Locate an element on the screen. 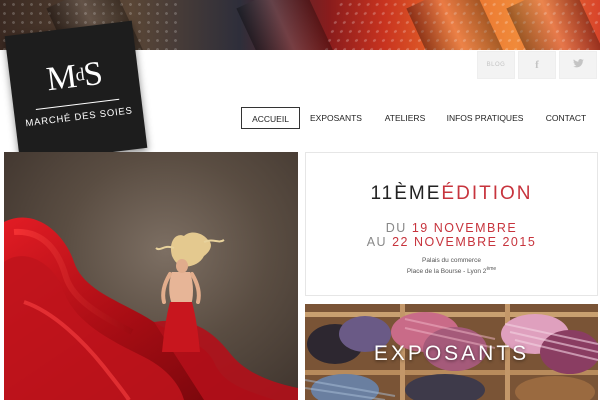 The image size is (600, 400). nav-item-infos-pratiques: INFOS PRATIQUES is located at coordinates (485, 118).